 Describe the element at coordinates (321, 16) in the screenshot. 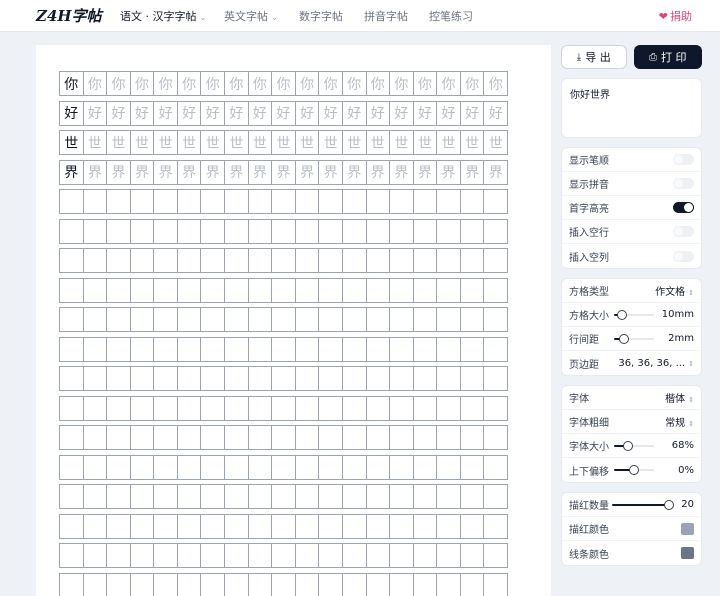

I see `nav-item-numbers: 数字字帖` at that location.